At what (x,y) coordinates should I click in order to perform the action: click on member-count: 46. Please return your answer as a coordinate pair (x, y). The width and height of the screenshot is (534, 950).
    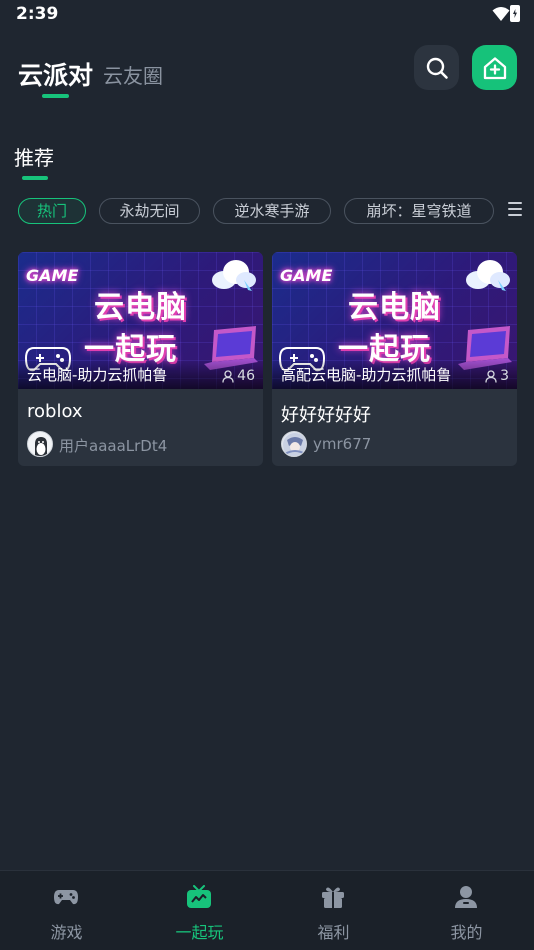
    Looking at the image, I should click on (238, 376).